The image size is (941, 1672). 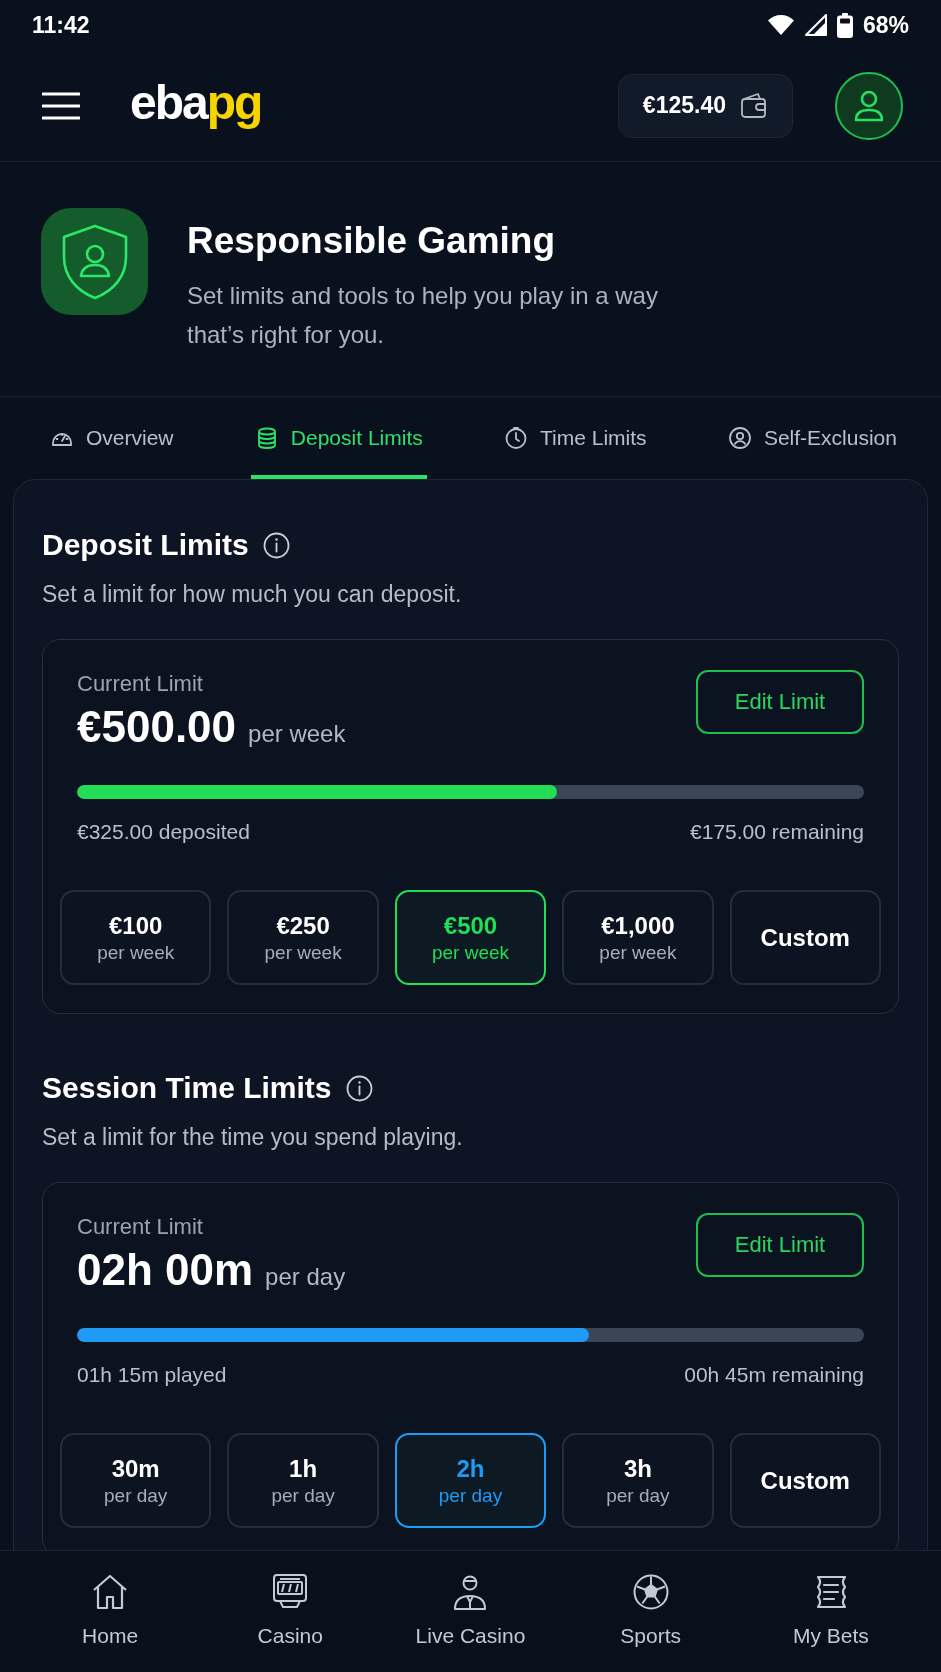 I want to click on battery-percent: 68%, so click(x=885, y=25).